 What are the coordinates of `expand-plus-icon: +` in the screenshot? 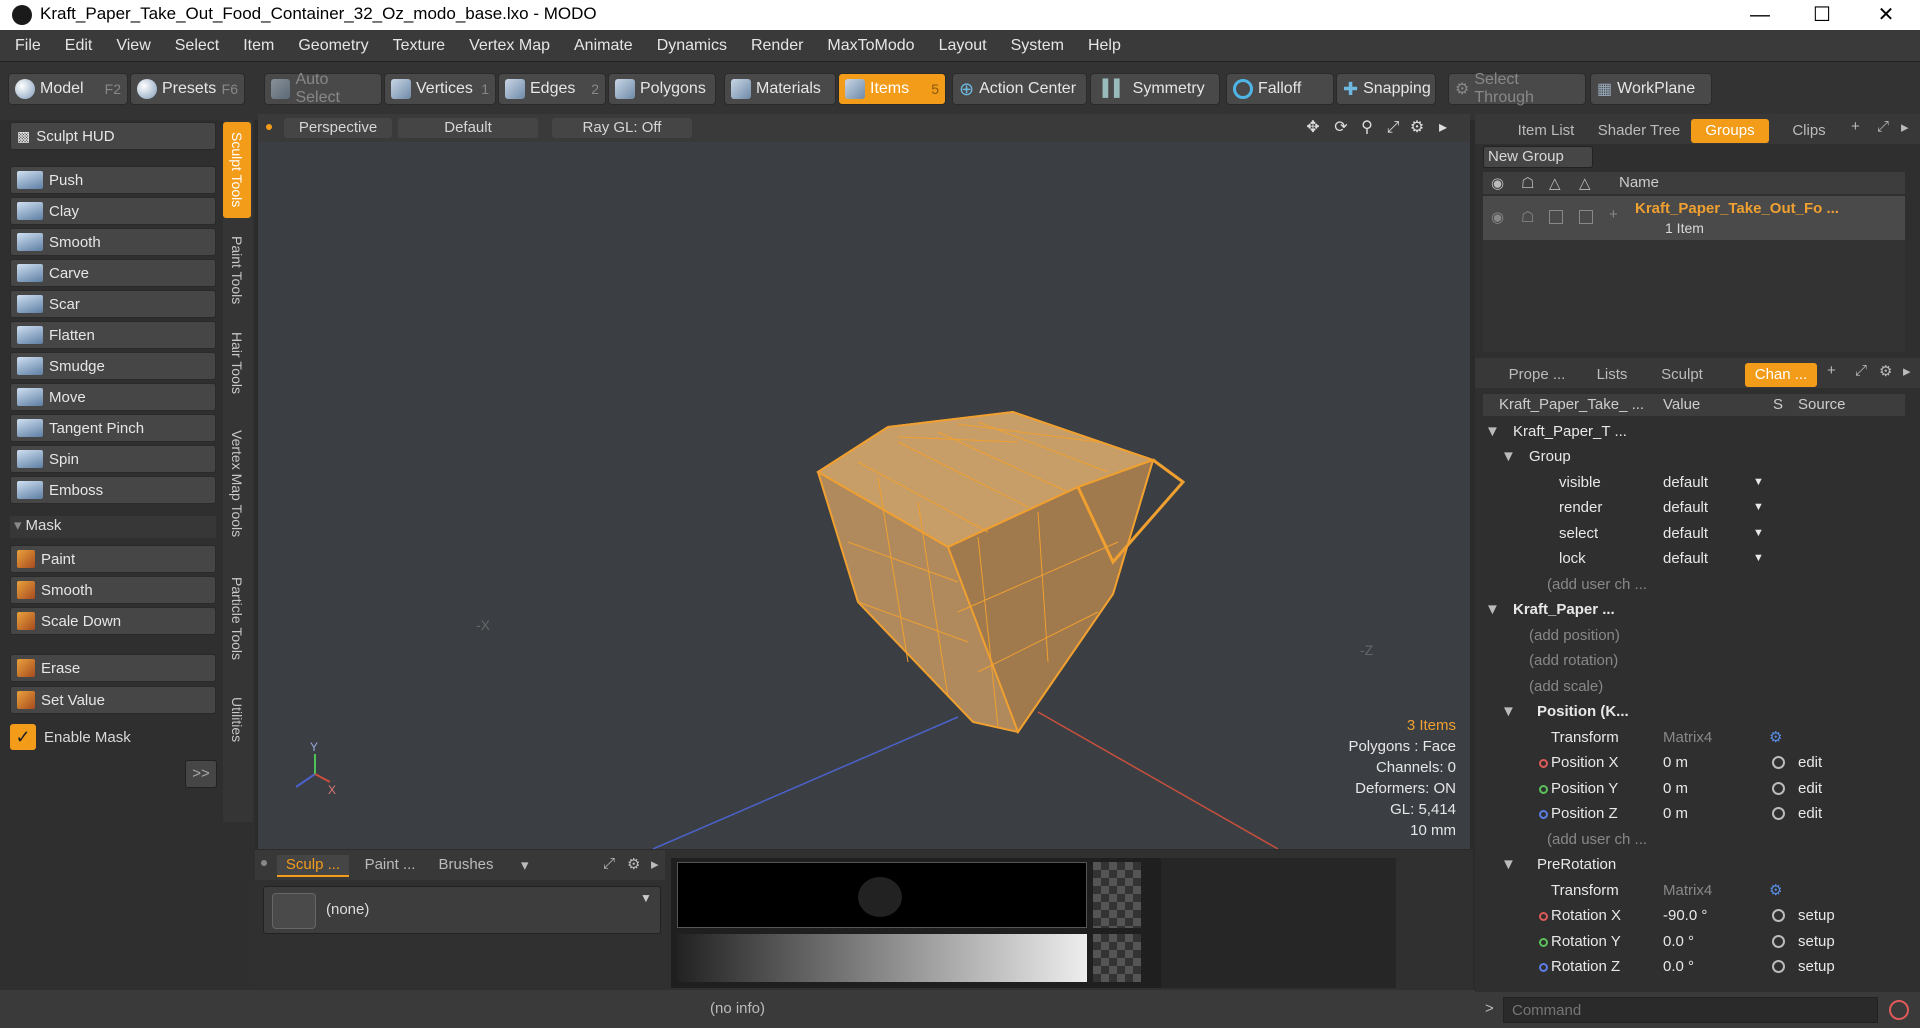 It's located at (1613, 214).